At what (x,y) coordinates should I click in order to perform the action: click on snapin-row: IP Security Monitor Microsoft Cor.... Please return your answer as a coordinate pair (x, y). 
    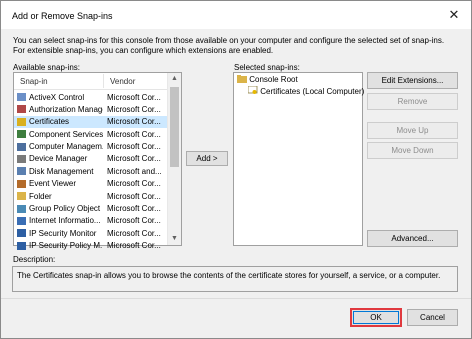
    Looking at the image, I should click on (90, 233).